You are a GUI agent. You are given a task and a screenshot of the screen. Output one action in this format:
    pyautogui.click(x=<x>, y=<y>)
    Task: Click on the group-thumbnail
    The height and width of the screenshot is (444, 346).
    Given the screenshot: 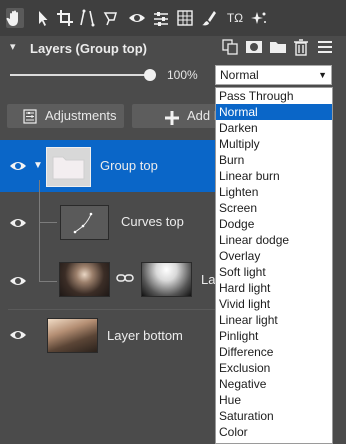 What is the action you would take?
    pyautogui.click(x=68, y=167)
    